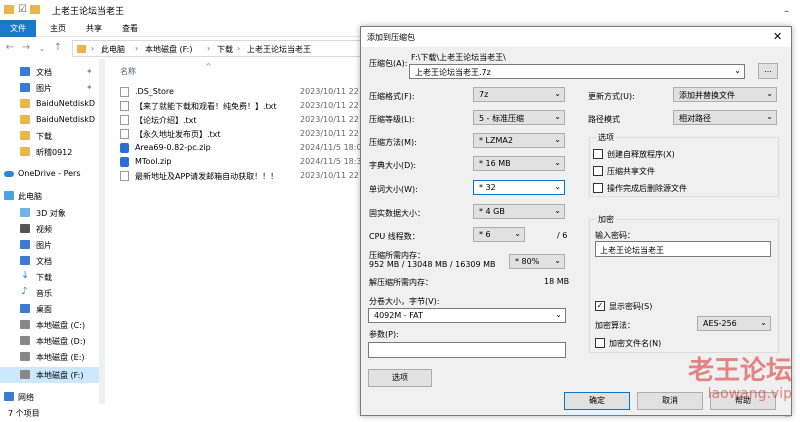 This screenshot has height=422, width=800. What do you see at coordinates (392, 96) in the screenshot?
I see `format-label: 压缩格式(F):` at bounding box center [392, 96].